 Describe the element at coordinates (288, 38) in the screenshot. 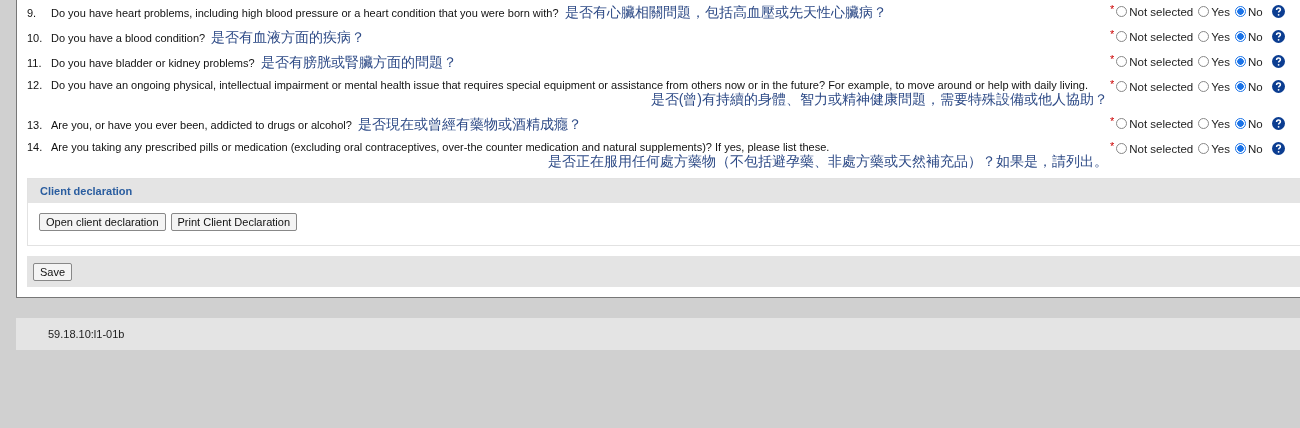

I see `question-translation: 是否有血液方面的疾病？` at that location.